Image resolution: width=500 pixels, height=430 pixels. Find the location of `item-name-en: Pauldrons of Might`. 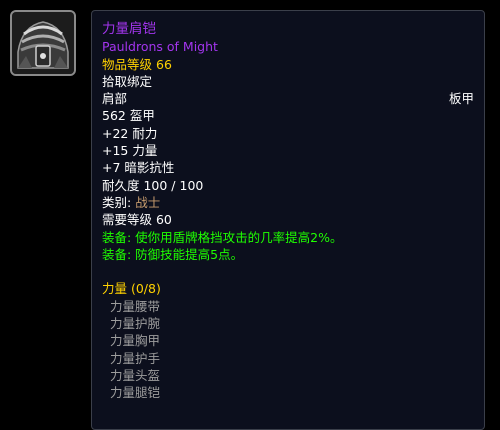

item-name-en: Pauldrons of Might is located at coordinates (160, 47).